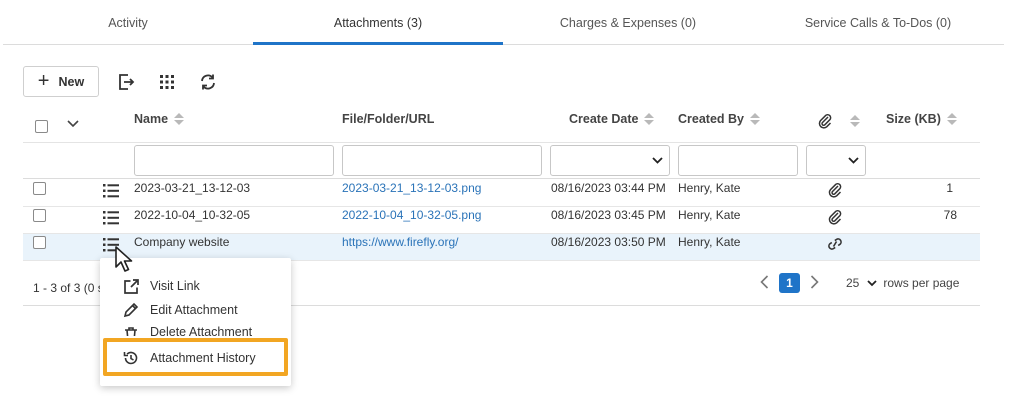 The image size is (1011, 404). I want to click on new-button: + New, so click(61, 81).